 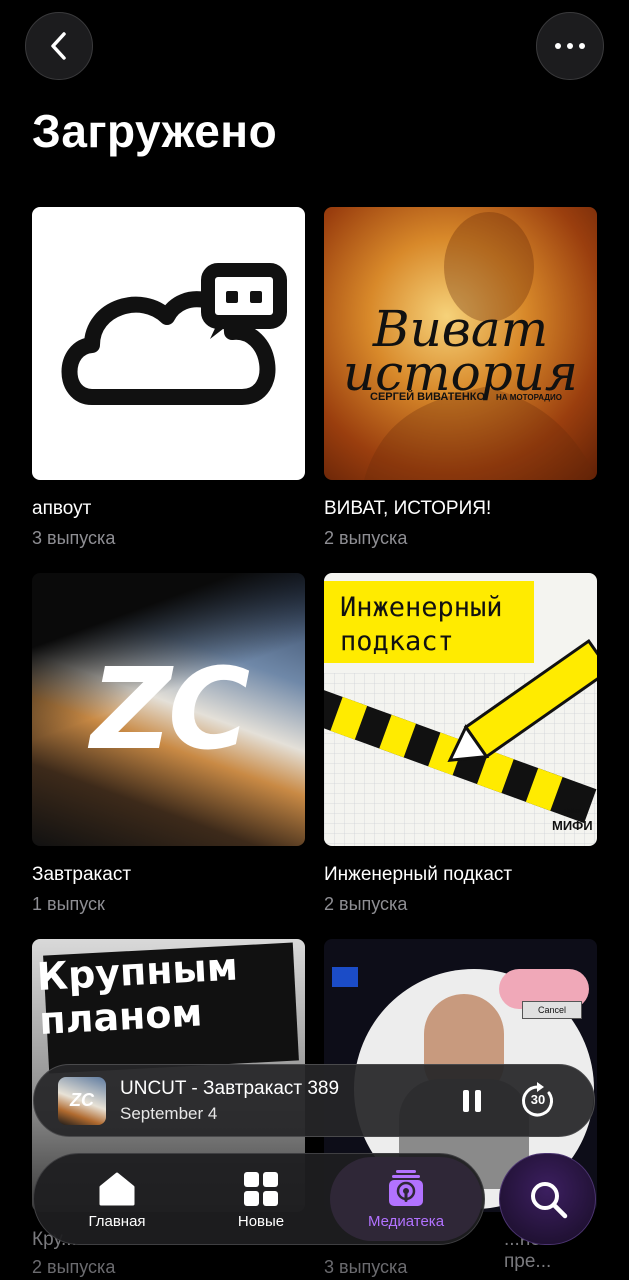 I want to click on cloud-chat-icon, so click(x=174, y=334).